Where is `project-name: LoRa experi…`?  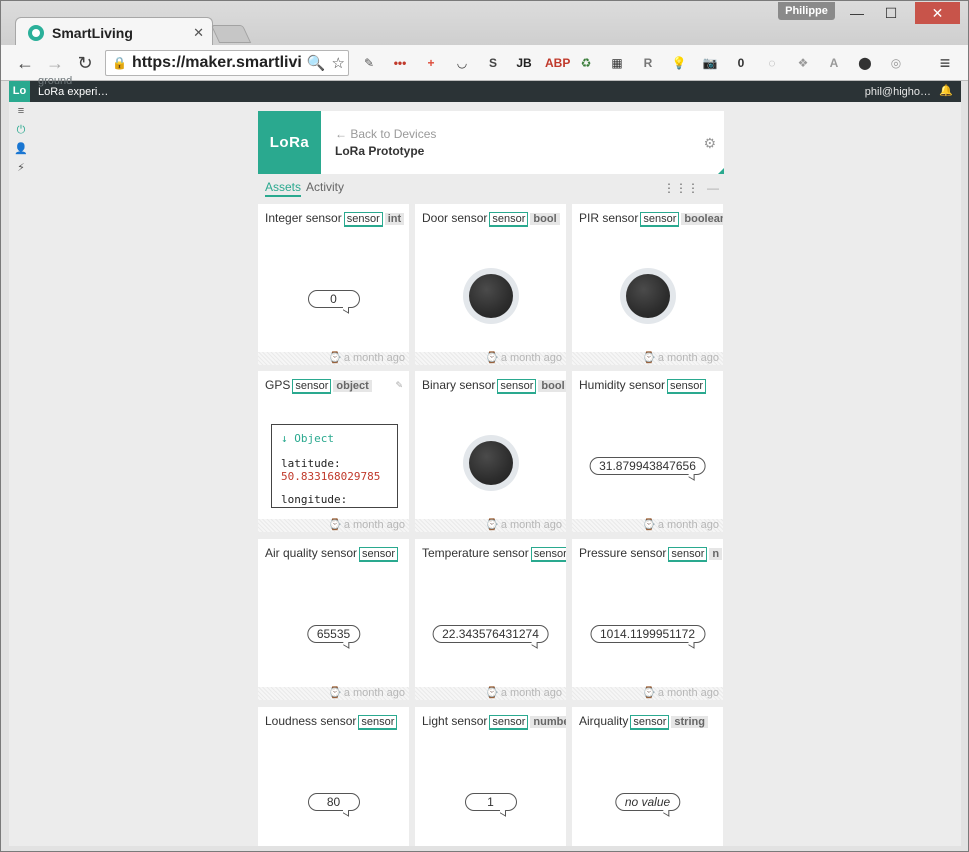 project-name: LoRa experi… is located at coordinates (73, 92).